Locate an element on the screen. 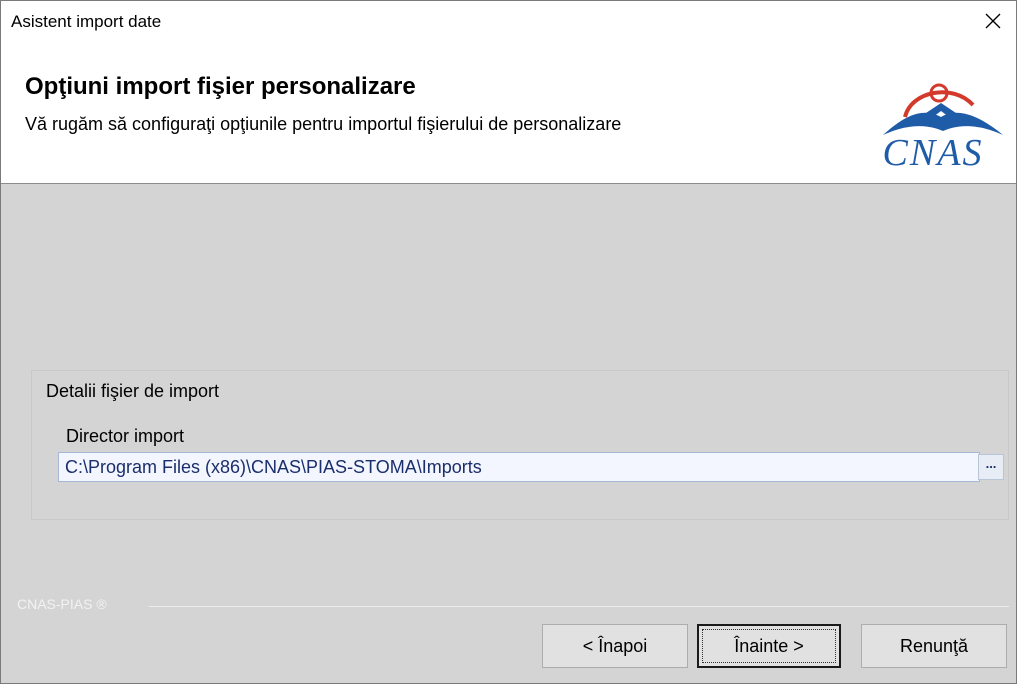 The width and height of the screenshot is (1017, 684). cnas-logo: CNAS is located at coordinates (943, 126).